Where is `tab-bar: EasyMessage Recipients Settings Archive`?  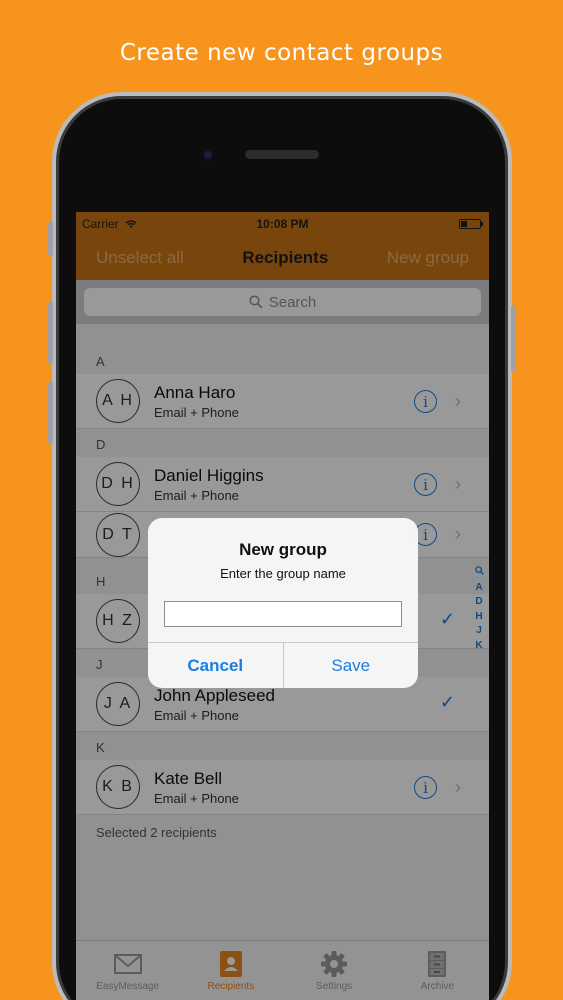 tab-bar: EasyMessage Recipients Settings Archive is located at coordinates (282, 970).